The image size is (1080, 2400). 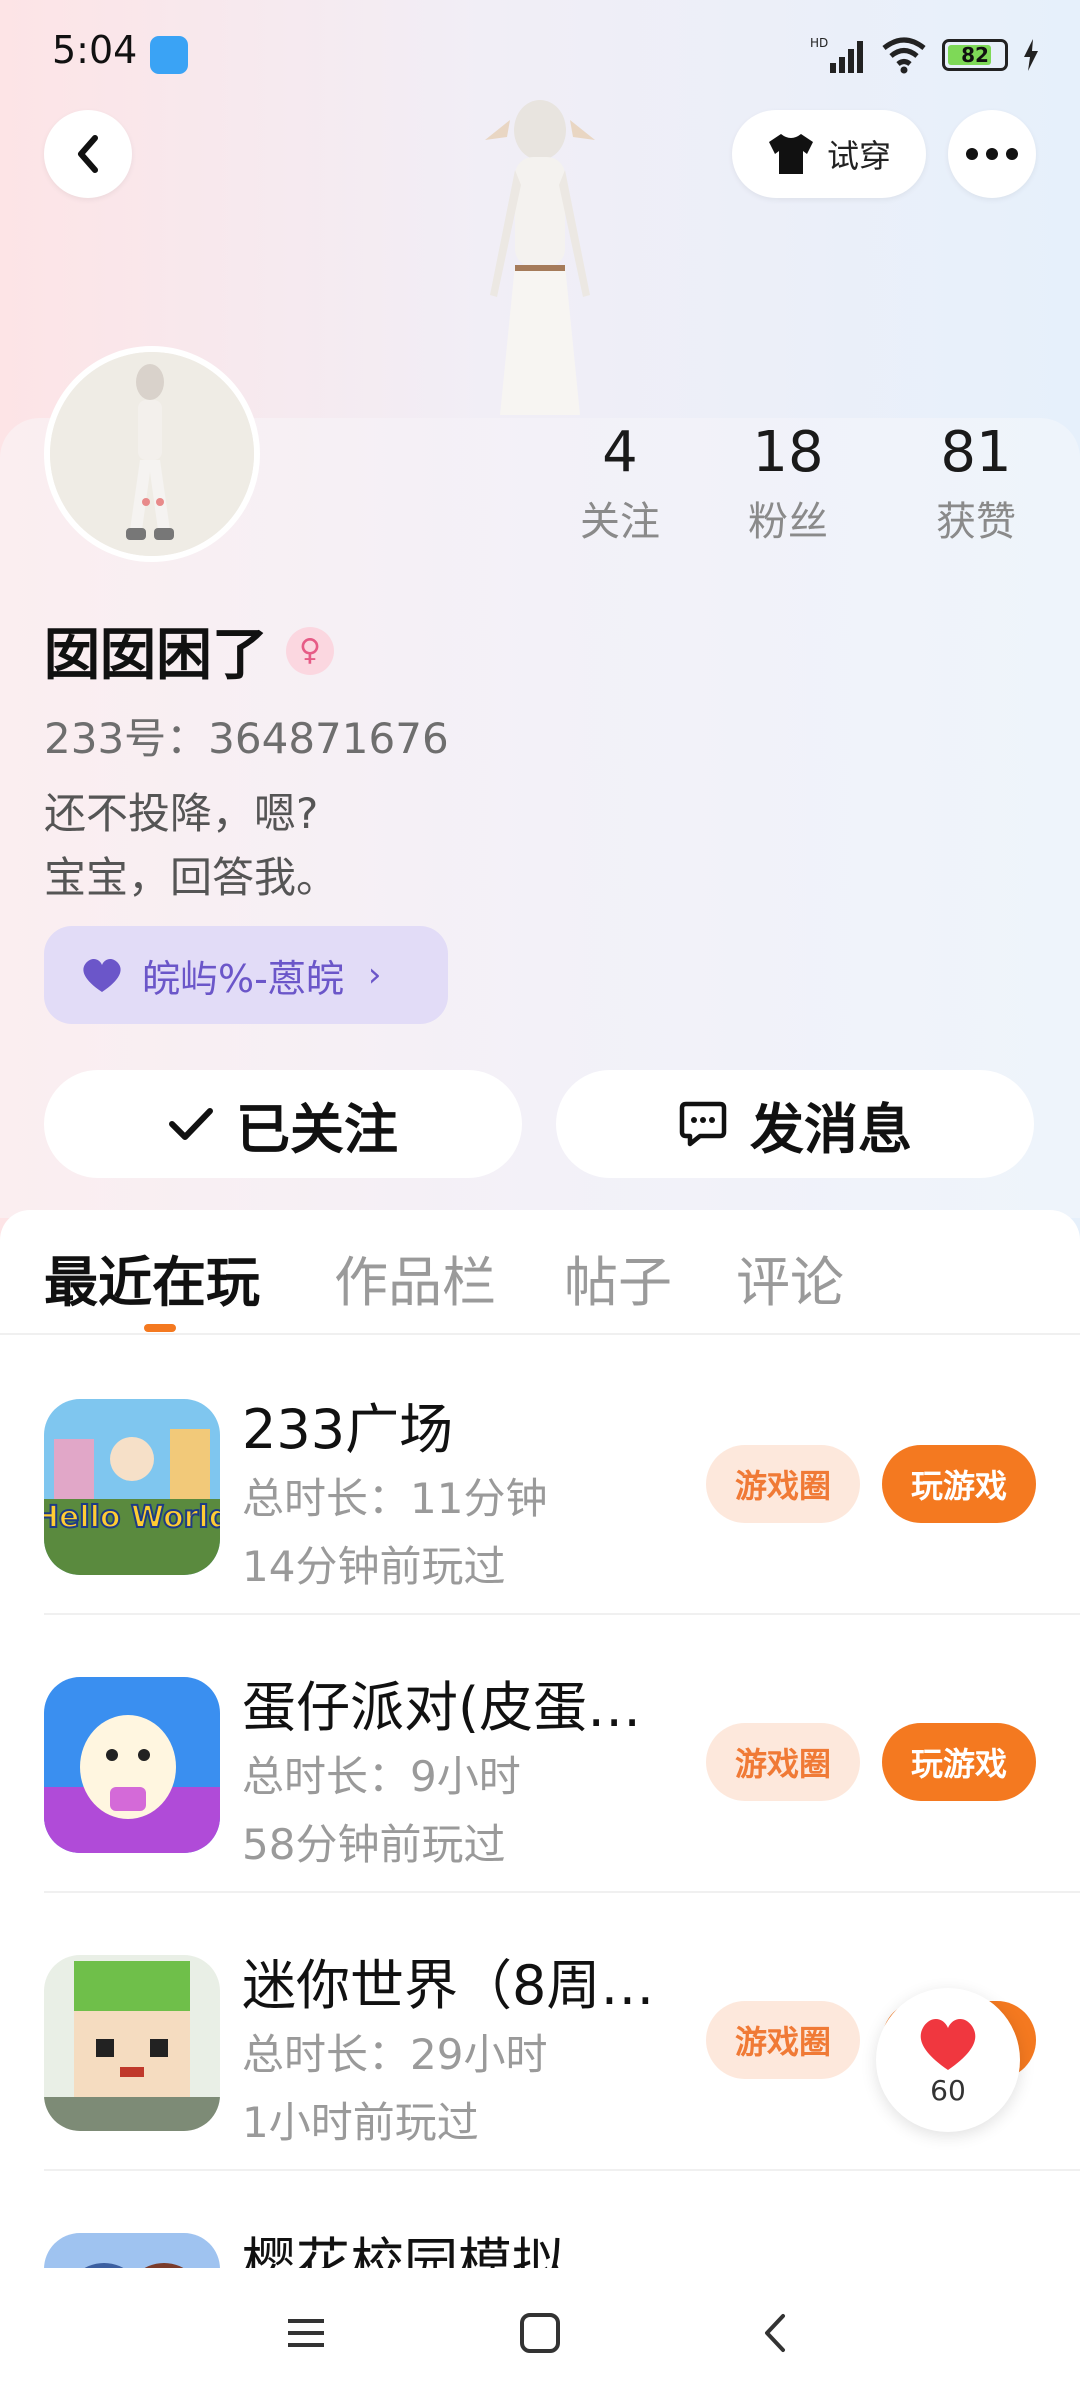 What do you see at coordinates (976, 522) in the screenshot?
I see `stat-likes-label: 获赞` at bounding box center [976, 522].